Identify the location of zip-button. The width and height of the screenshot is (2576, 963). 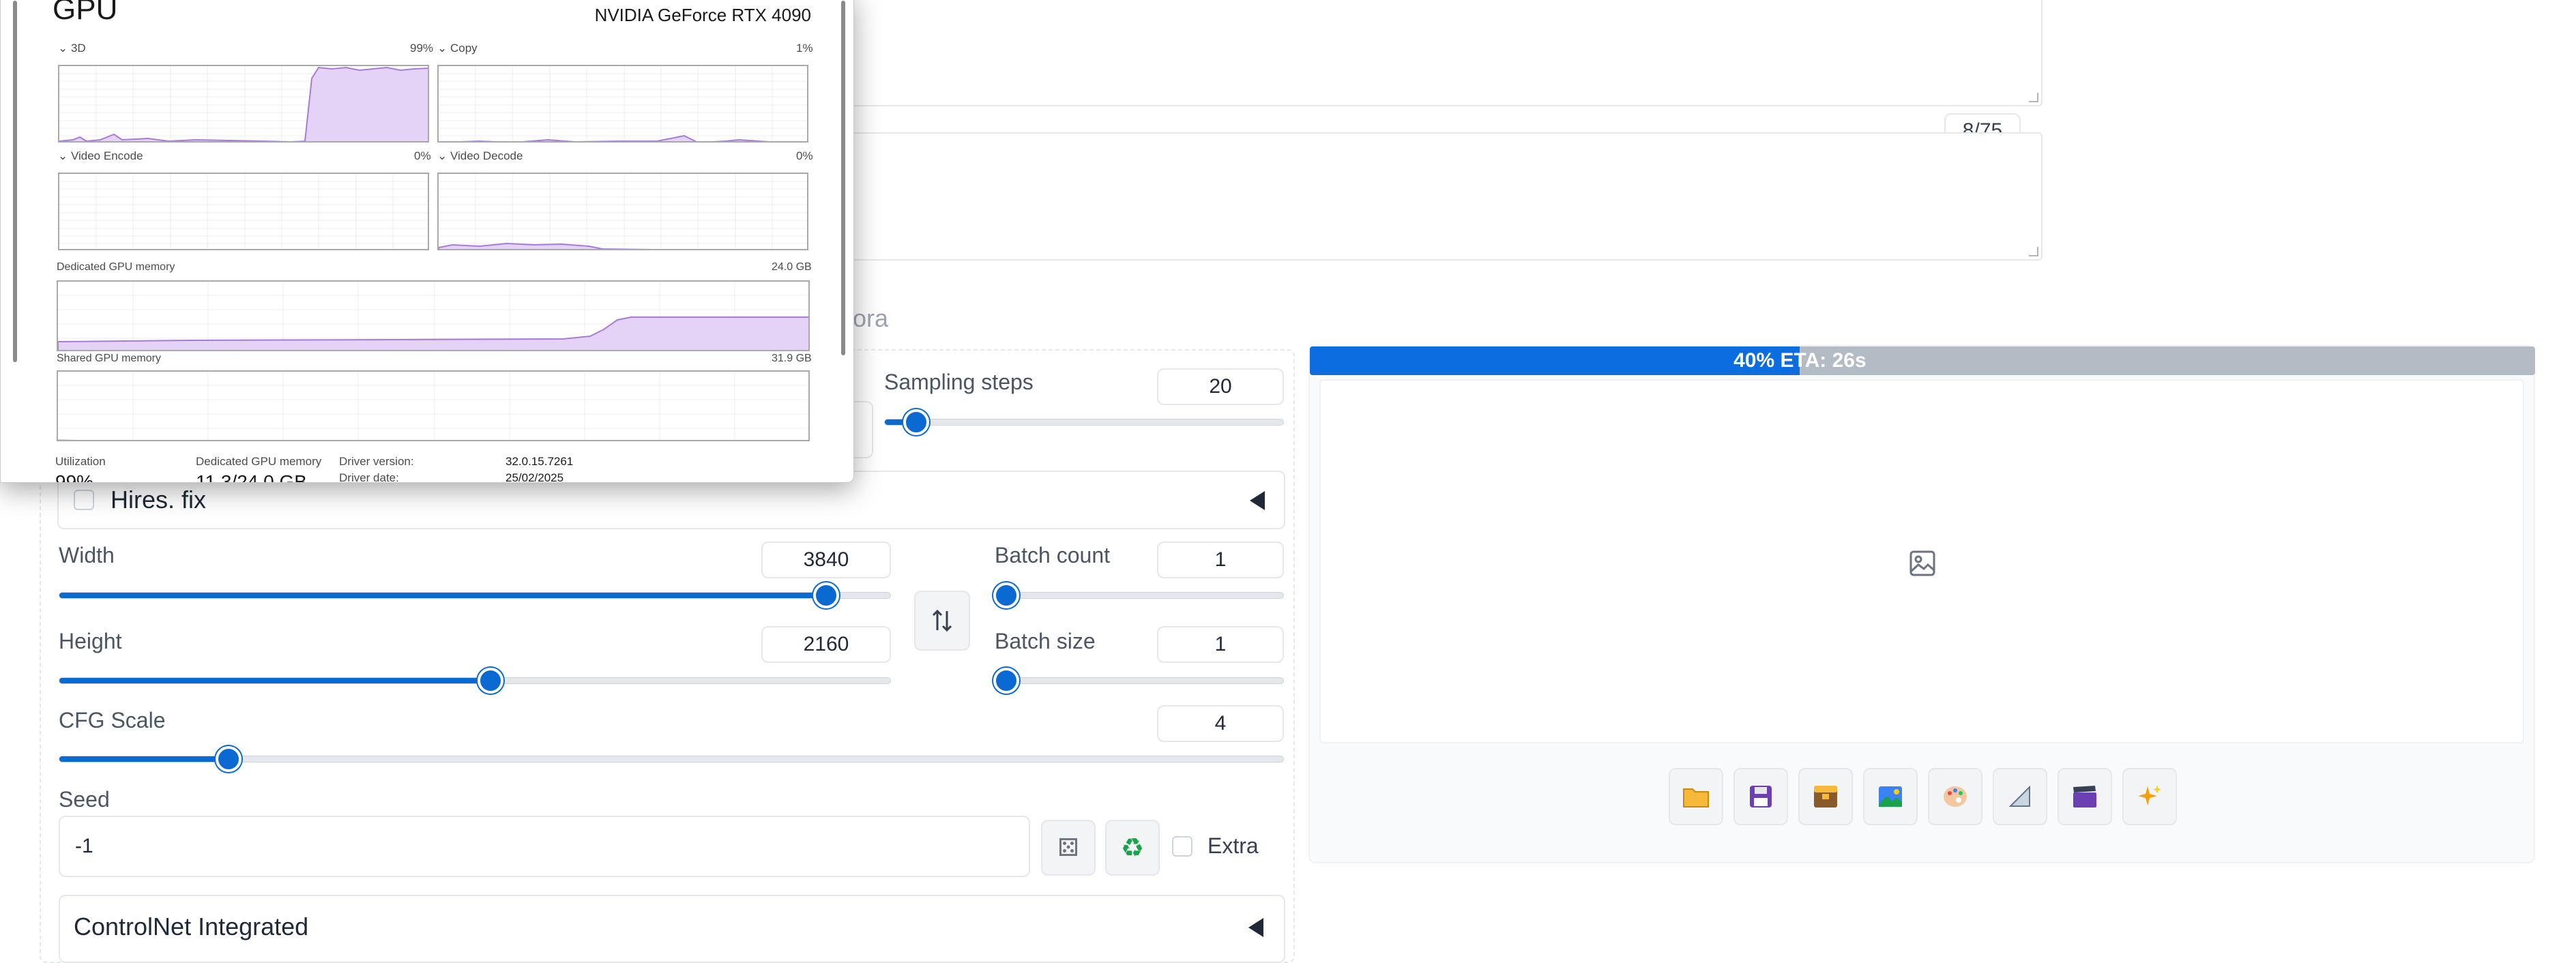
(1825, 797).